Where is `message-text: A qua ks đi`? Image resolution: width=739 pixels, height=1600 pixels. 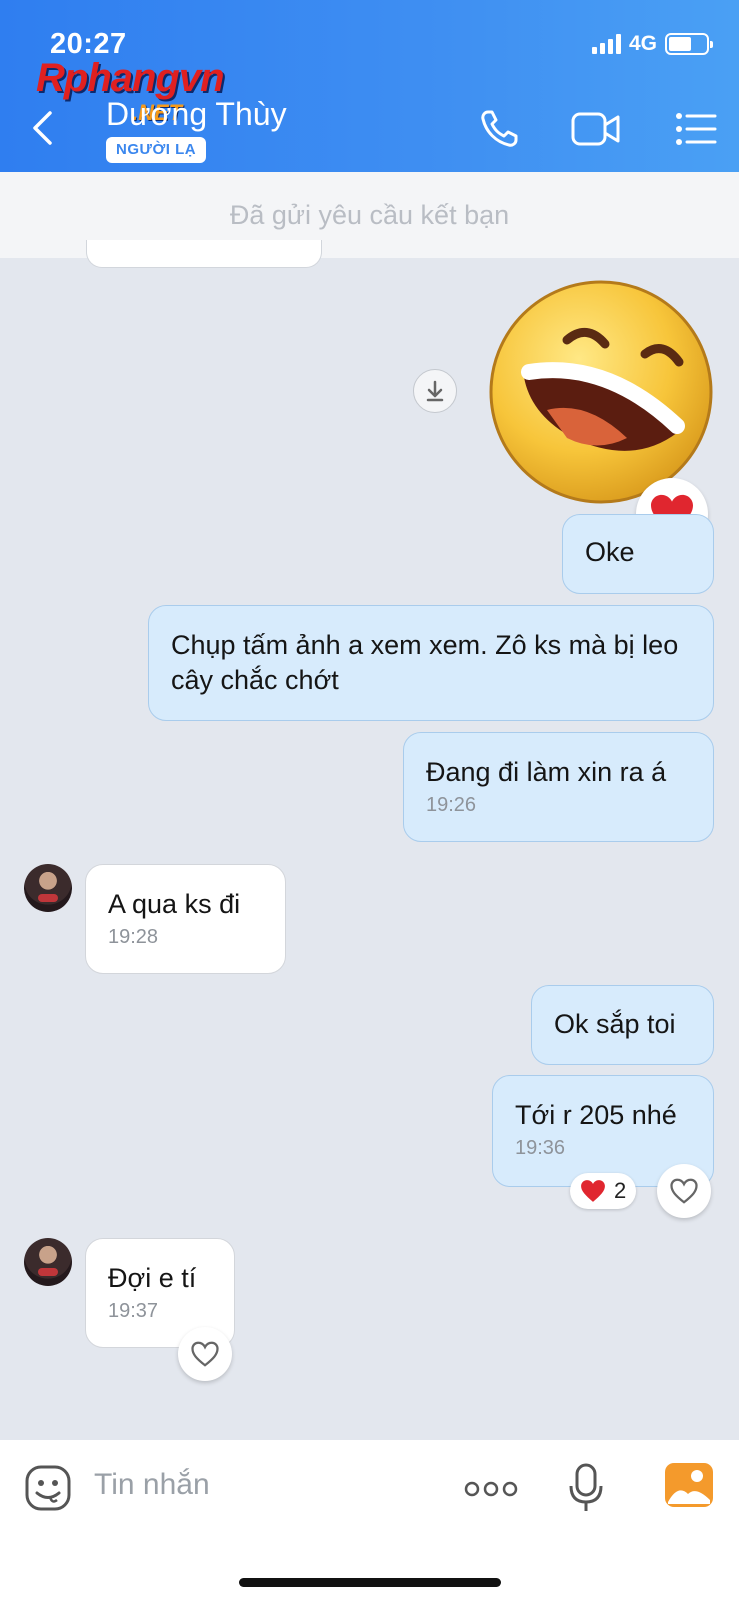
message-text: A qua ks đi is located at coordinates (174, 904).